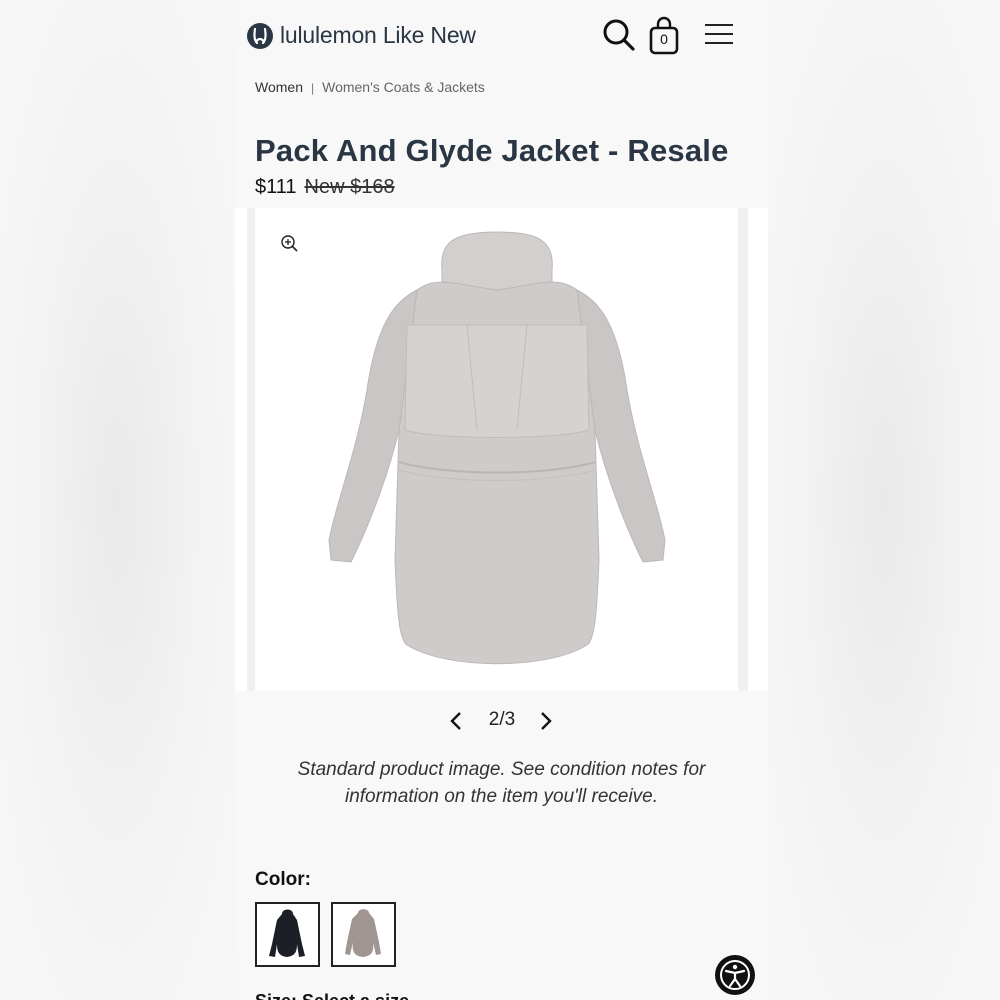  I want to click on accessibility-icon, so click(735, 975).